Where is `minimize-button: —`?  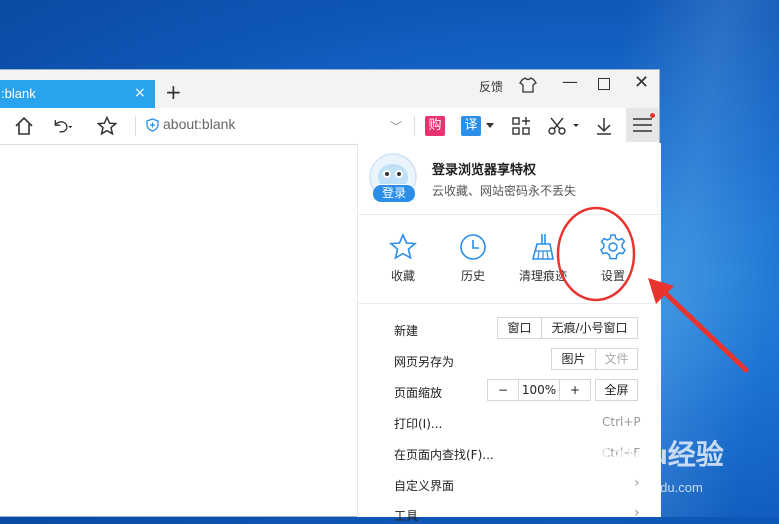
minimize-button: — is located at coordinates (570, 81).